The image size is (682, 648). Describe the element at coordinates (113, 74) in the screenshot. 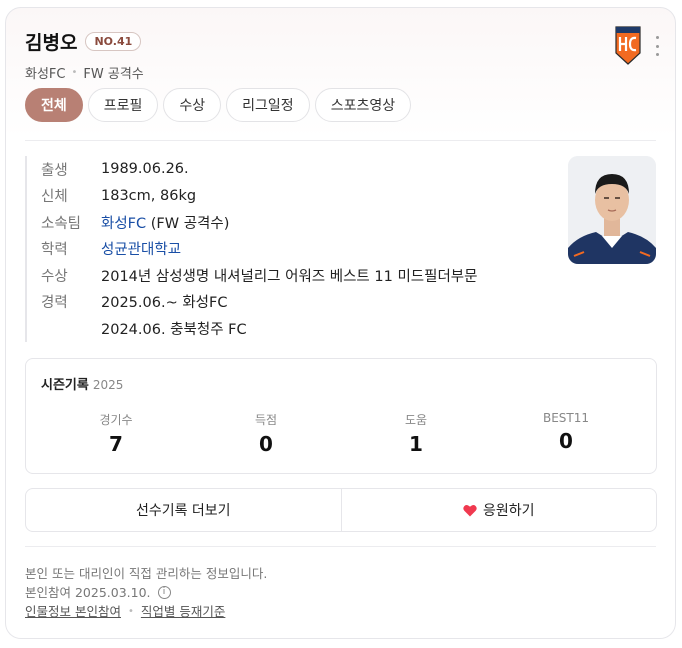

I see `player-position: FW 공격수` at that location.